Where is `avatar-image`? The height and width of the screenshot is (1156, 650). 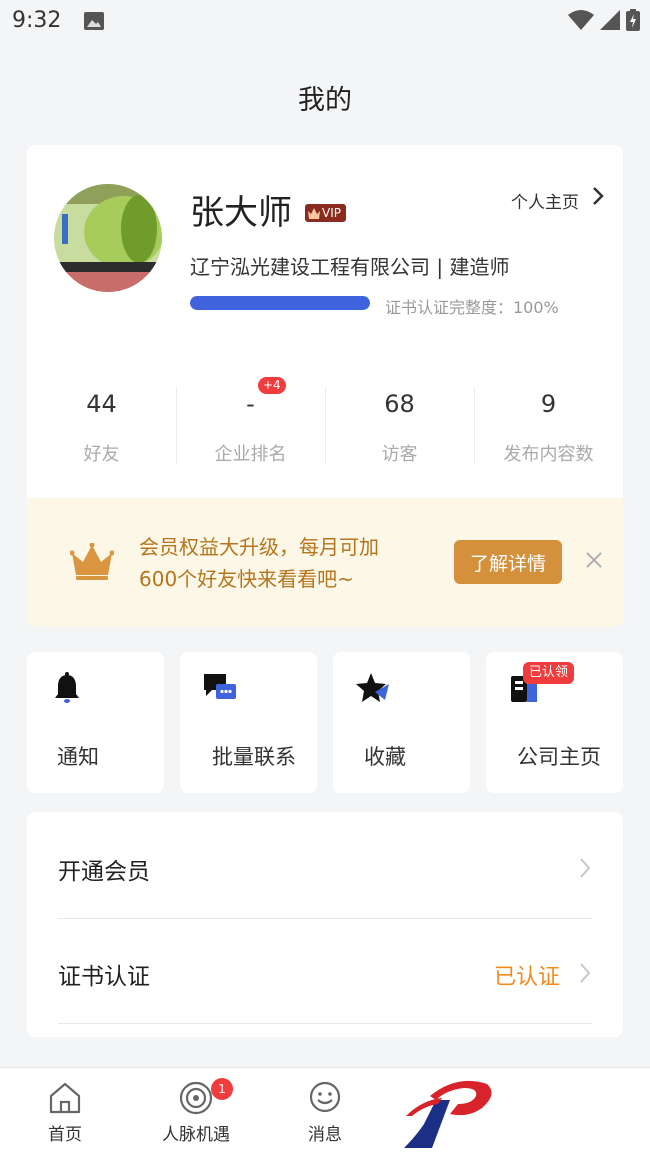 avatar-image is located at coordinates (108, 238).